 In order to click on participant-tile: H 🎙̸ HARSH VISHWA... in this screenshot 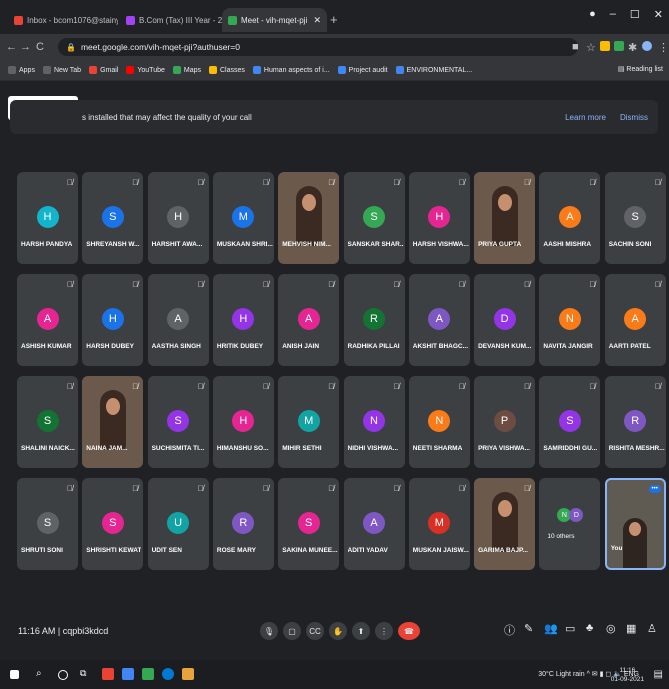, I will do `click(439, 218)`.